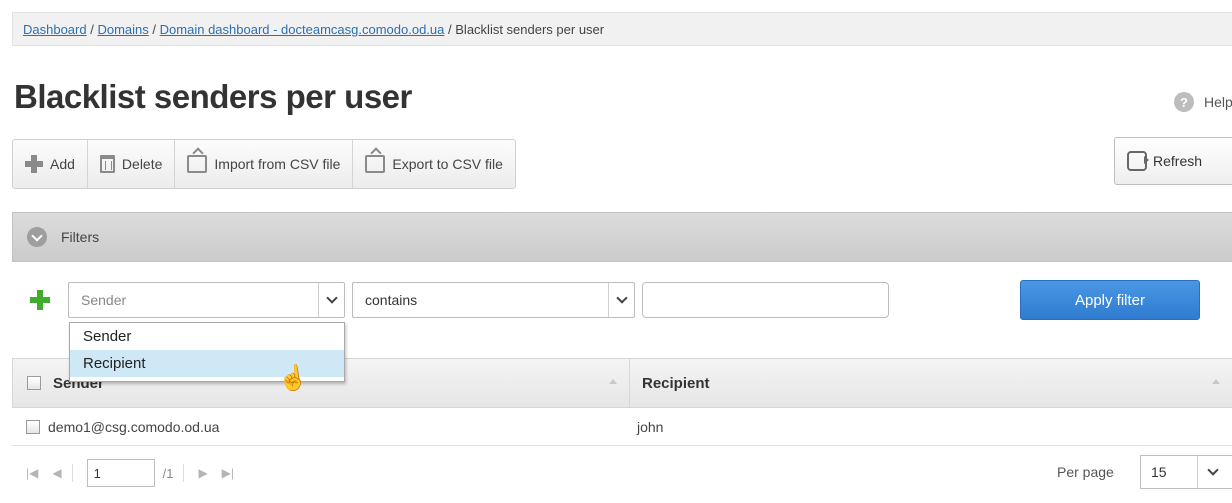 The width and height of the screenshot is (1232, 503). Describe the element at coordinates (40, 300) in the screenshot. I see `add-filter-plus-icon` at that location.